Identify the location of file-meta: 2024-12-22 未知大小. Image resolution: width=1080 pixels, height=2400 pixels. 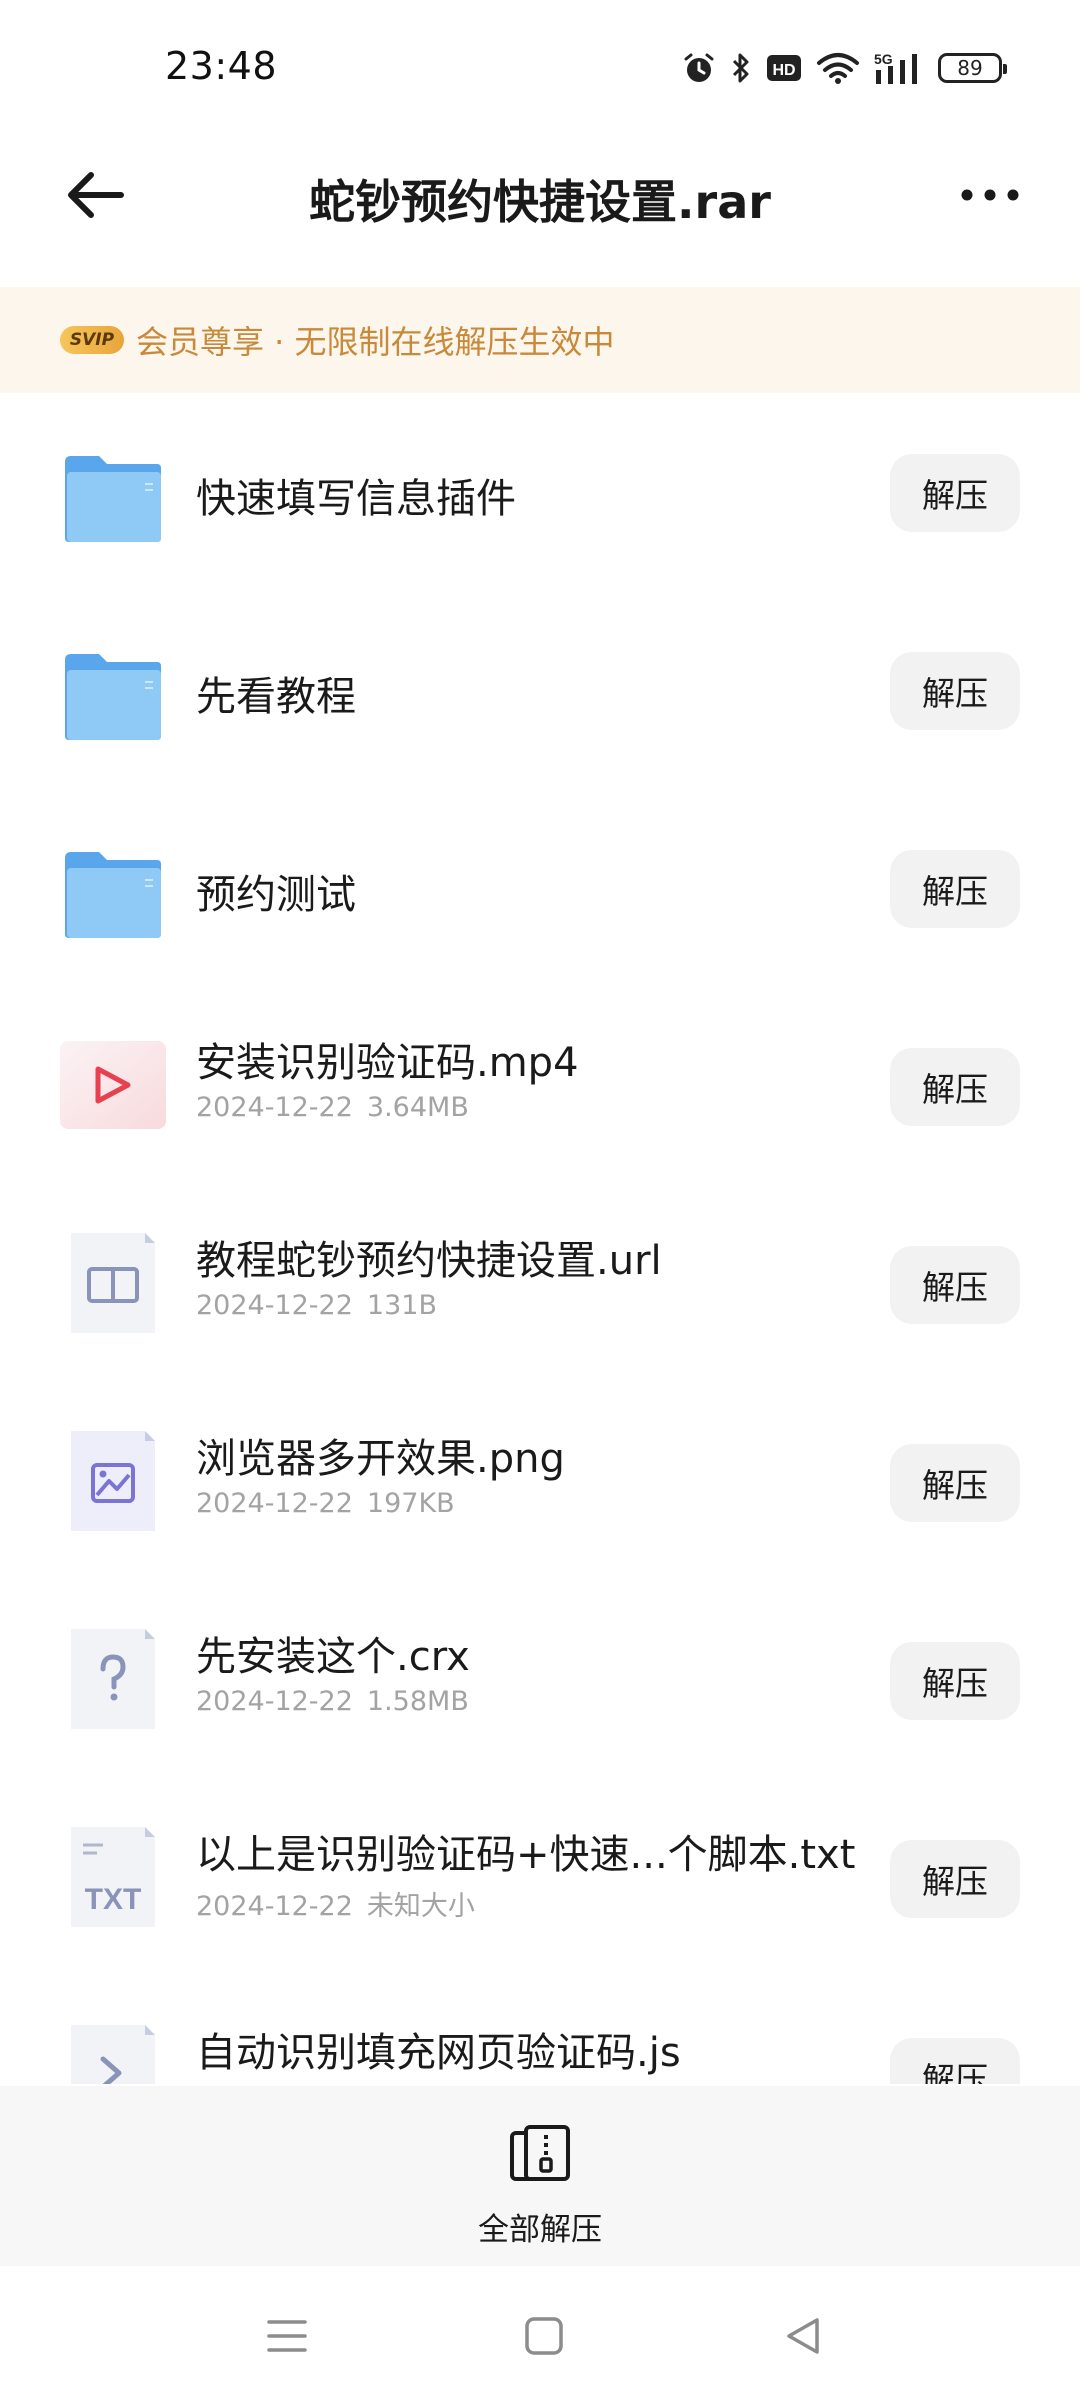
(335, 1903).